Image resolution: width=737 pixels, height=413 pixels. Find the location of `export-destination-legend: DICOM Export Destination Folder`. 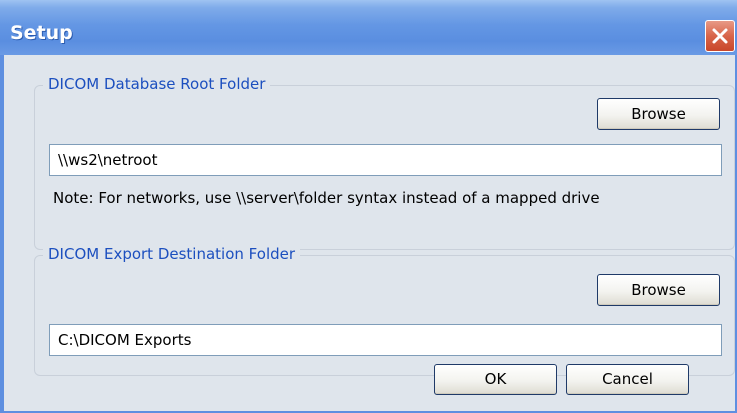

export-destination-legend: DICOM Export Destination Folder is located at coordinates (172, 254).